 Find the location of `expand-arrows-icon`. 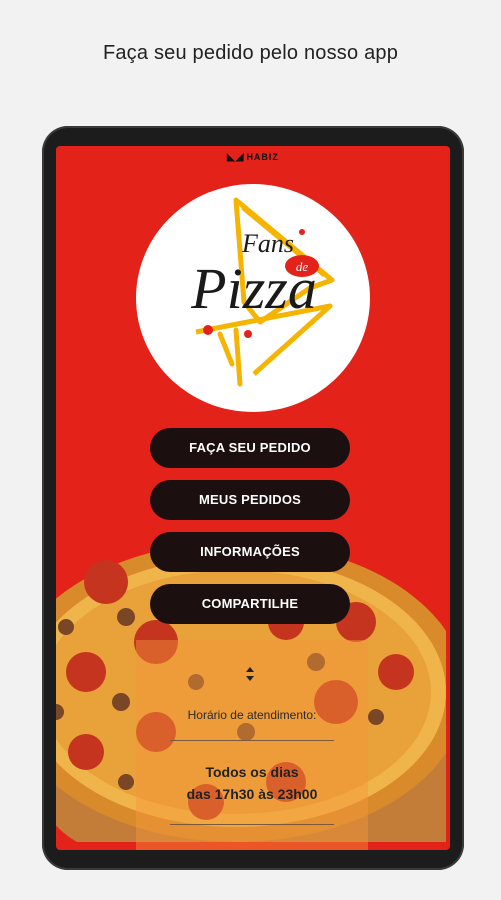

expand-arrows-icon is located at coordinates (250, 674).